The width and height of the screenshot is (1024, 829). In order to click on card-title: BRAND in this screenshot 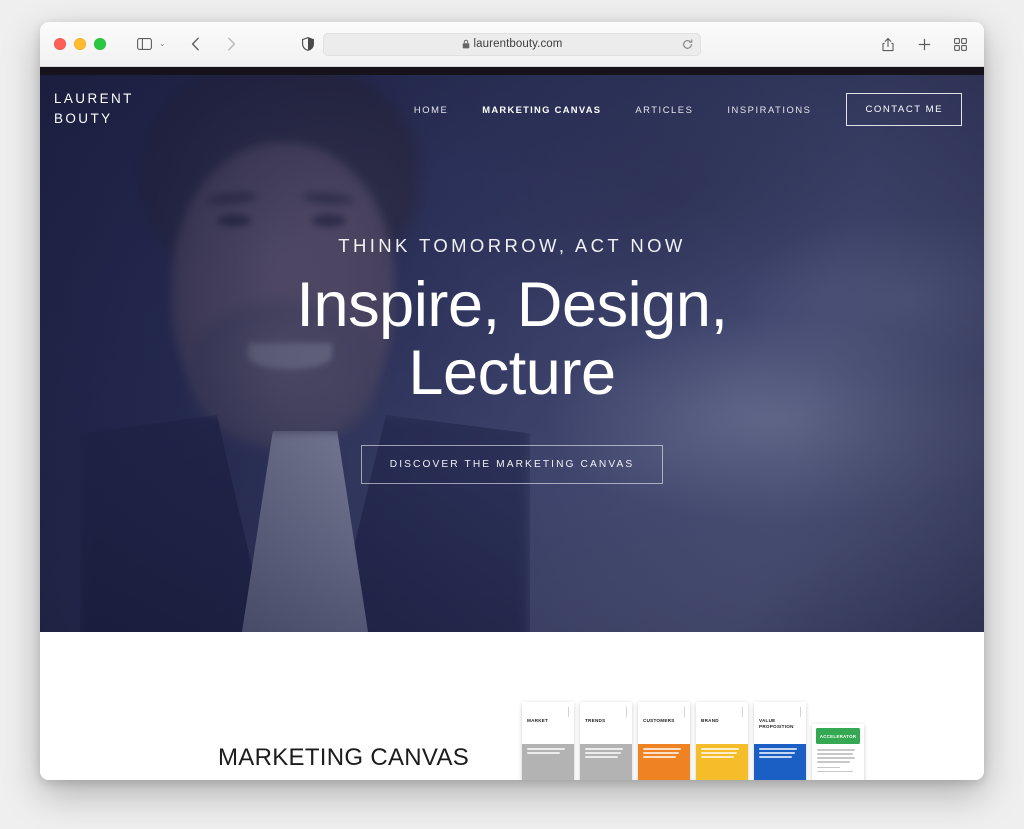, I will do `click(710, 720)`.